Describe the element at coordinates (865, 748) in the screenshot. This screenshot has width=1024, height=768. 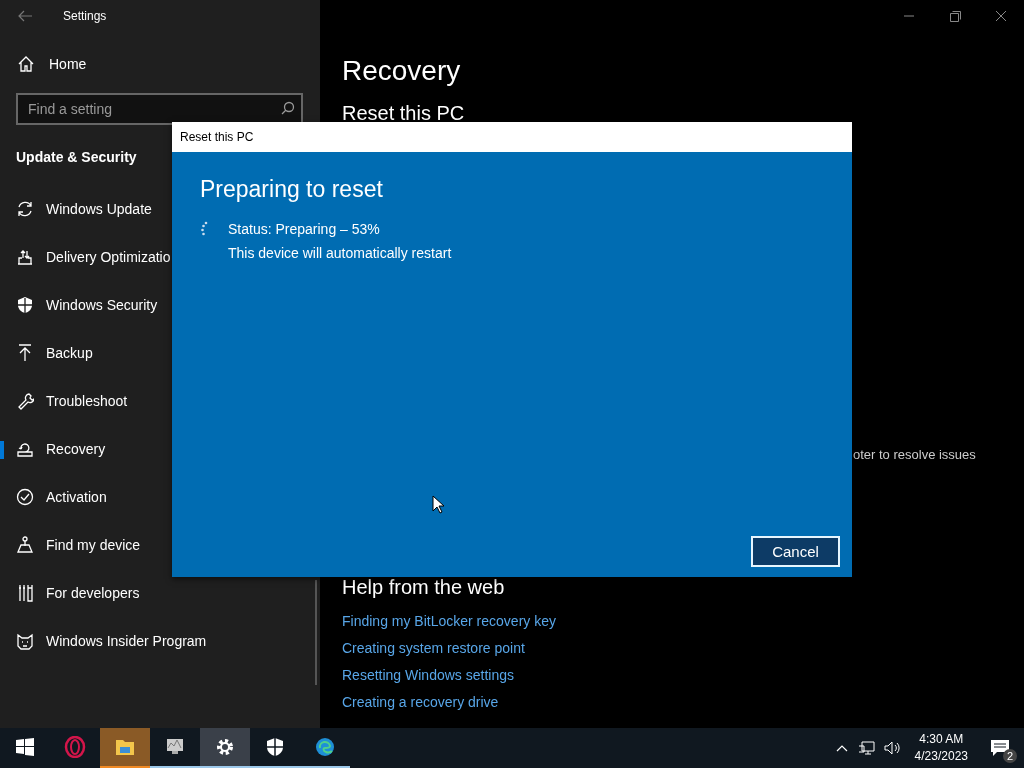
I see `network-icon` at that location.